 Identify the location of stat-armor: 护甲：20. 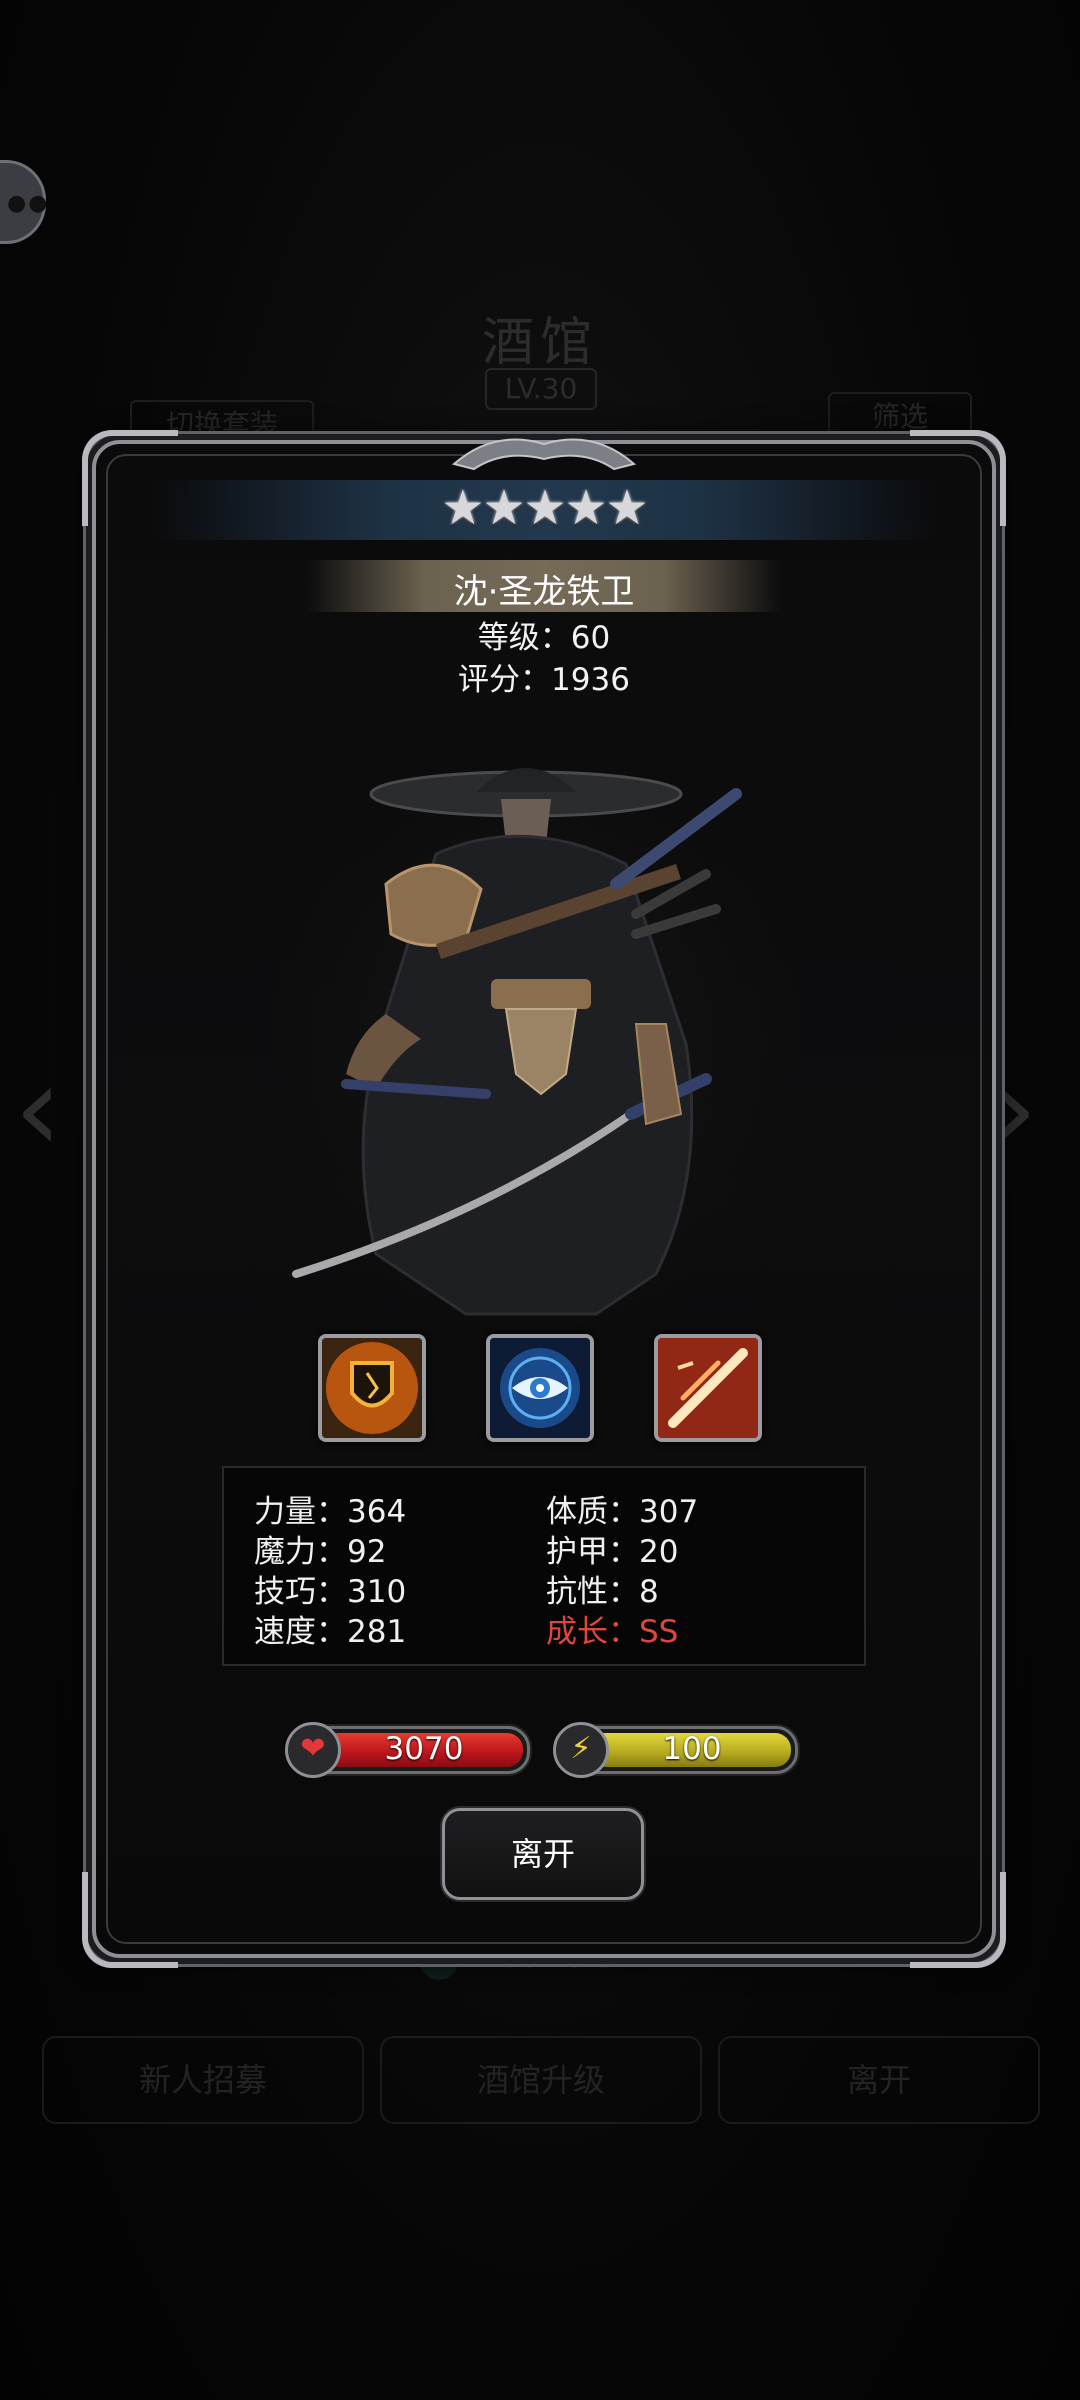
(612, 1552).